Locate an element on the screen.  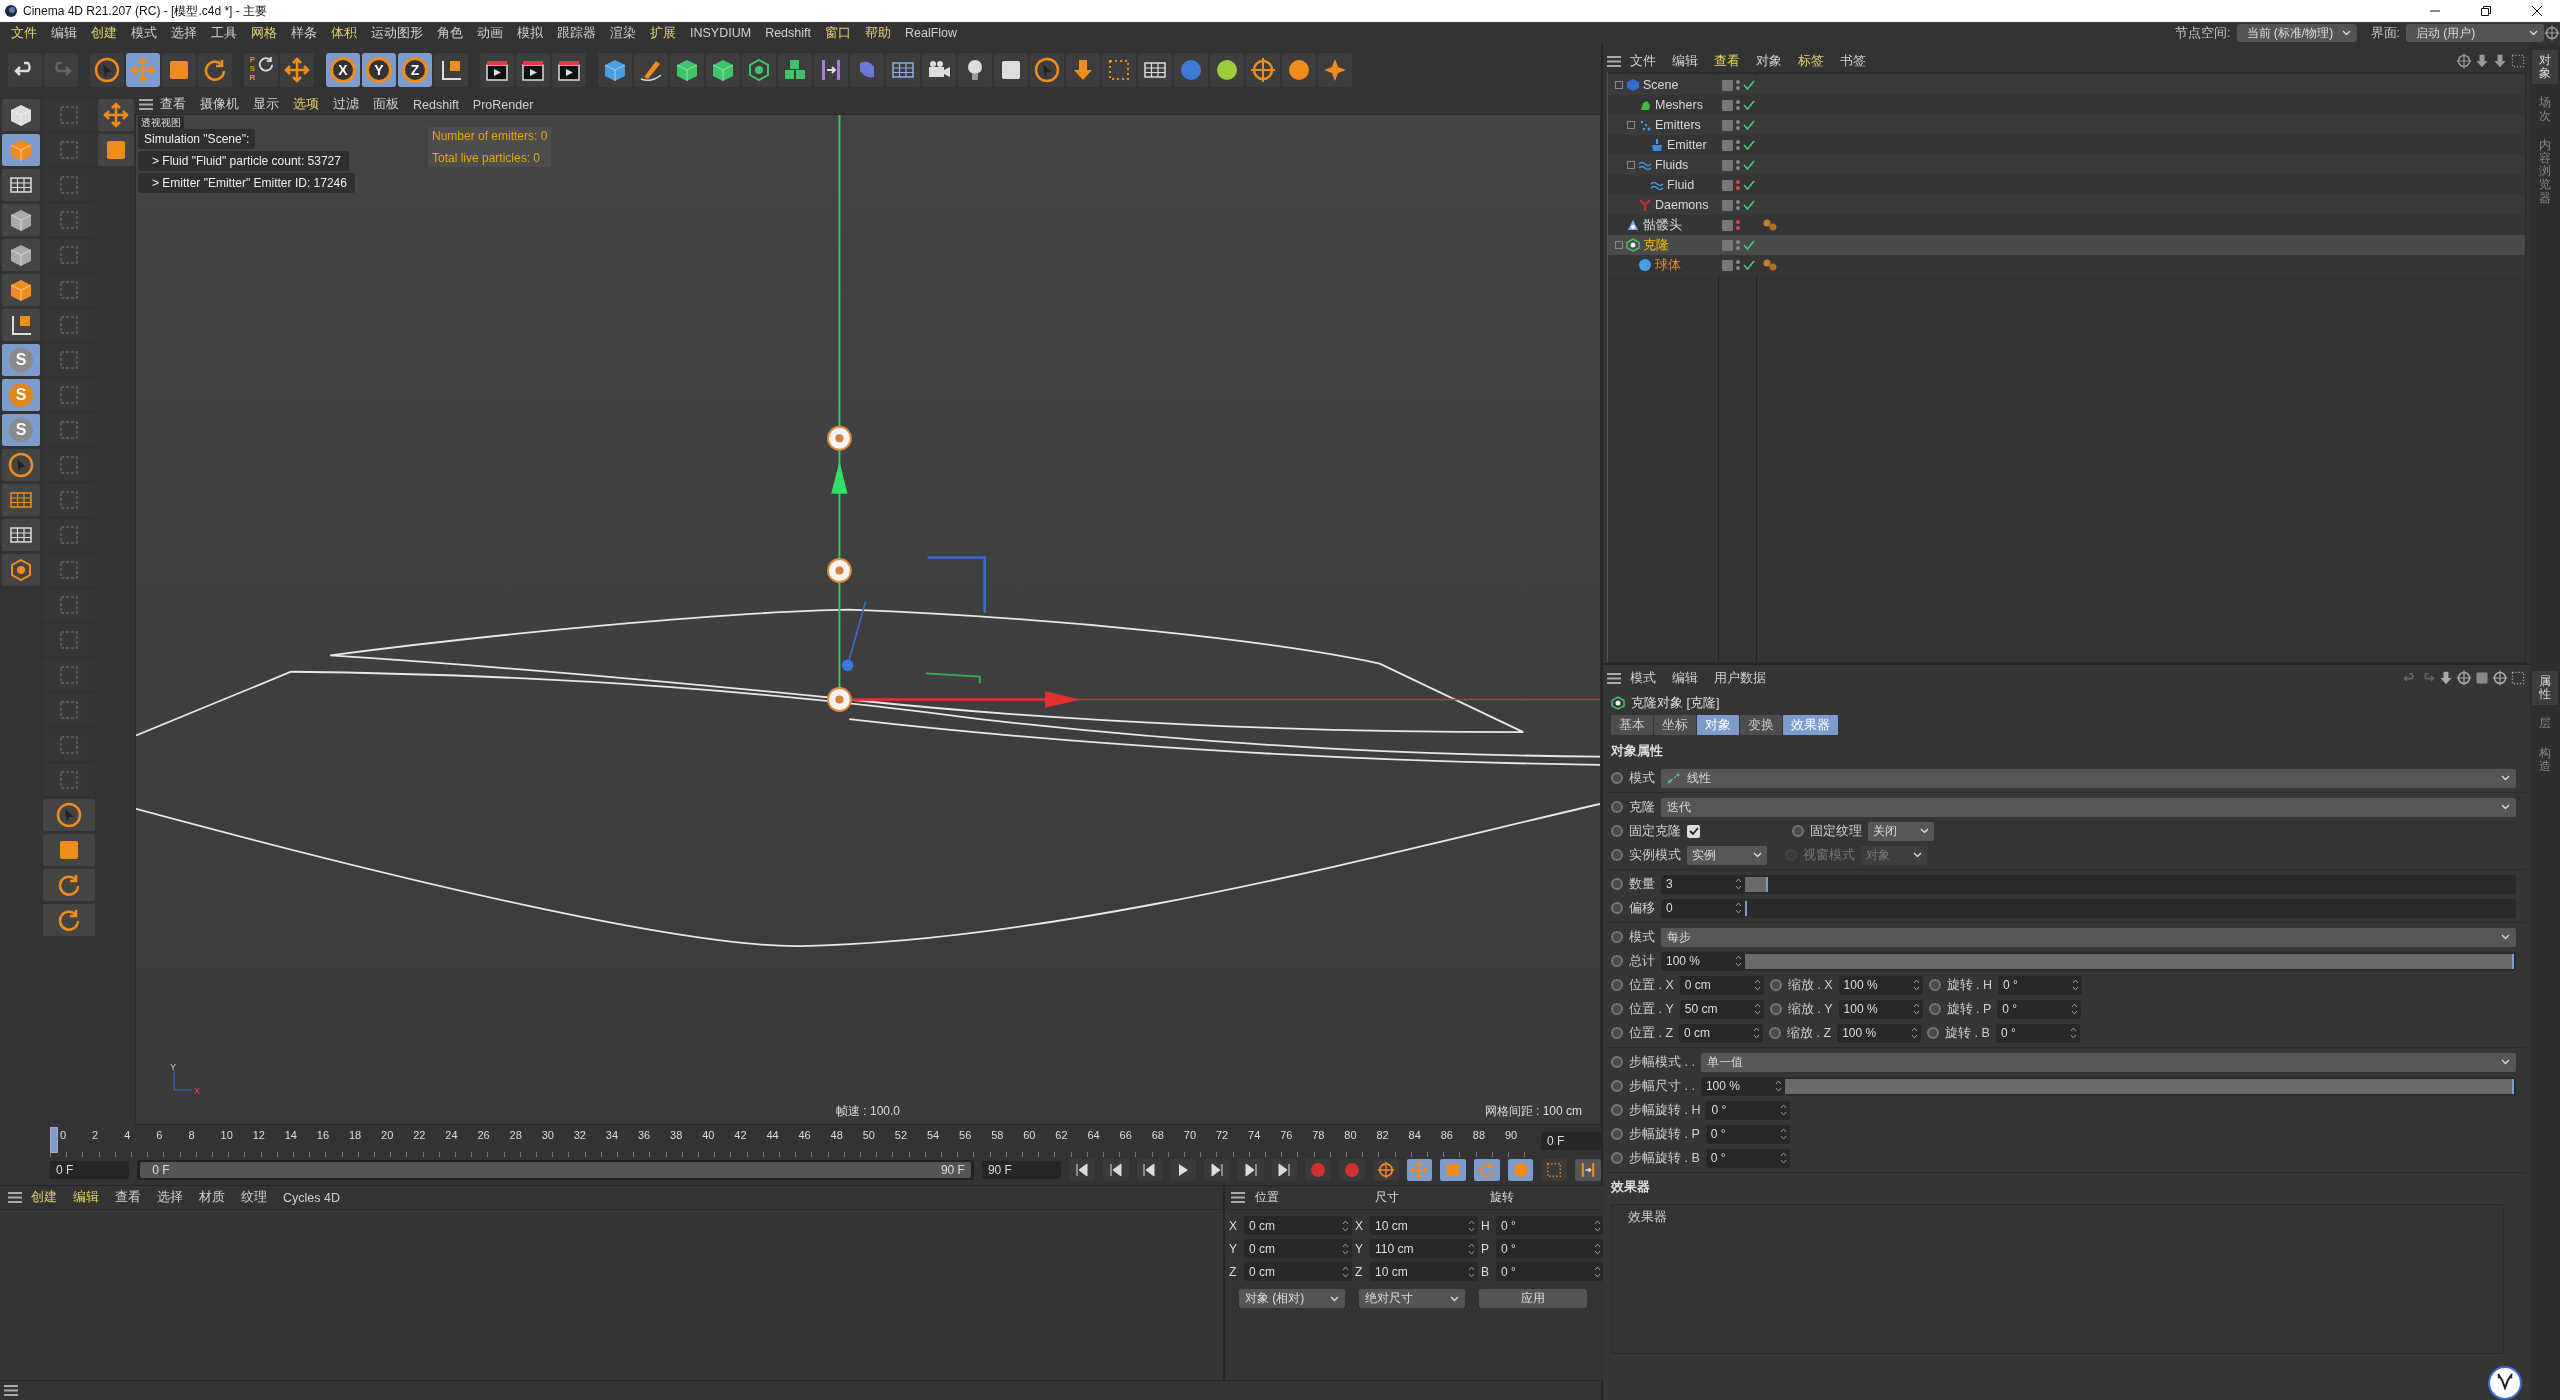
object-row: Fluids is located at coordinates (2066, 165).